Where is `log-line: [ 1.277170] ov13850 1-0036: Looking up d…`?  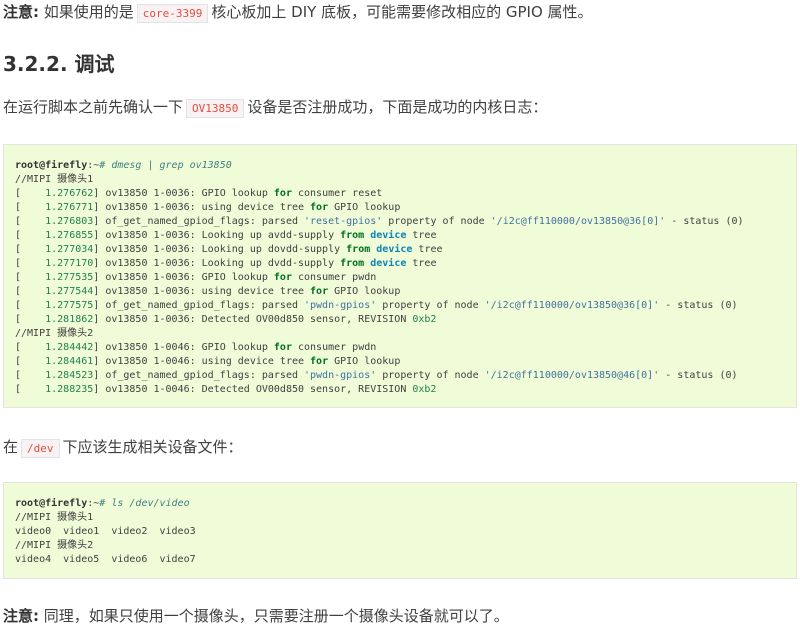 log-line: [ 1.277170] ov13850 1-0036: Looking up d… is located at coordinates (226, 263).